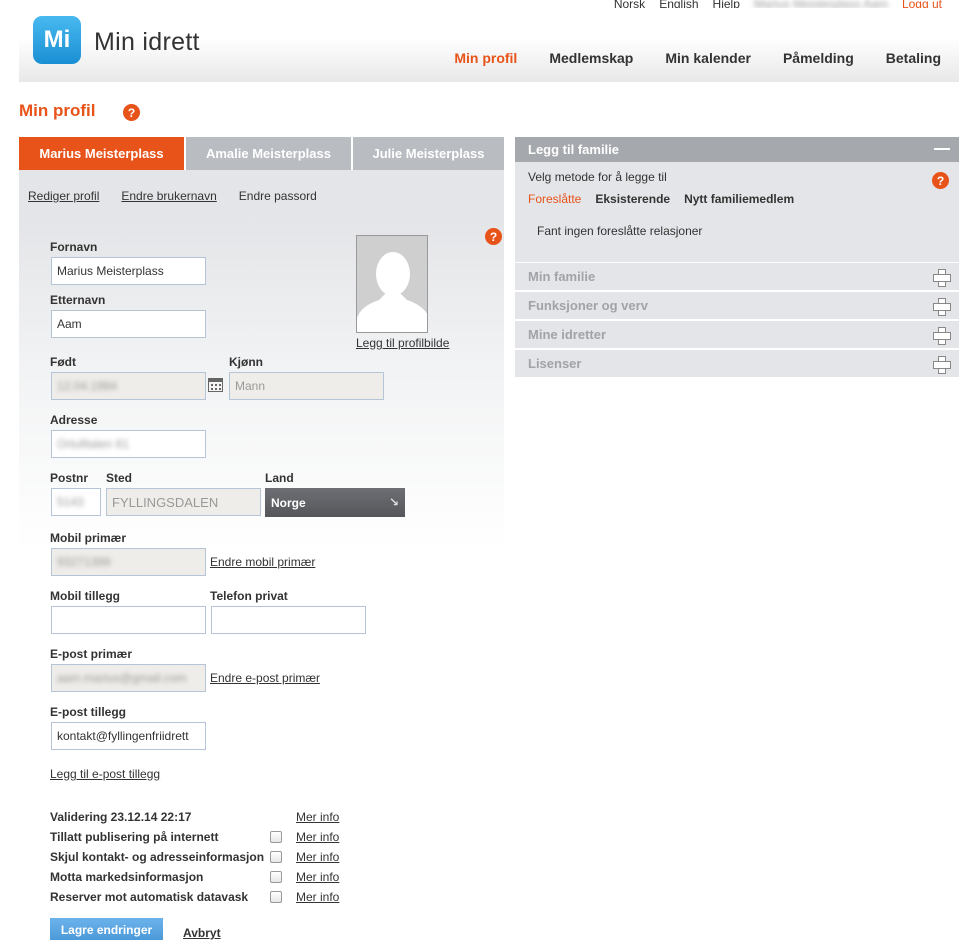 The height and width of the screenshot is (940, 967). I want to click on collapse-icon, so click(942, 149).